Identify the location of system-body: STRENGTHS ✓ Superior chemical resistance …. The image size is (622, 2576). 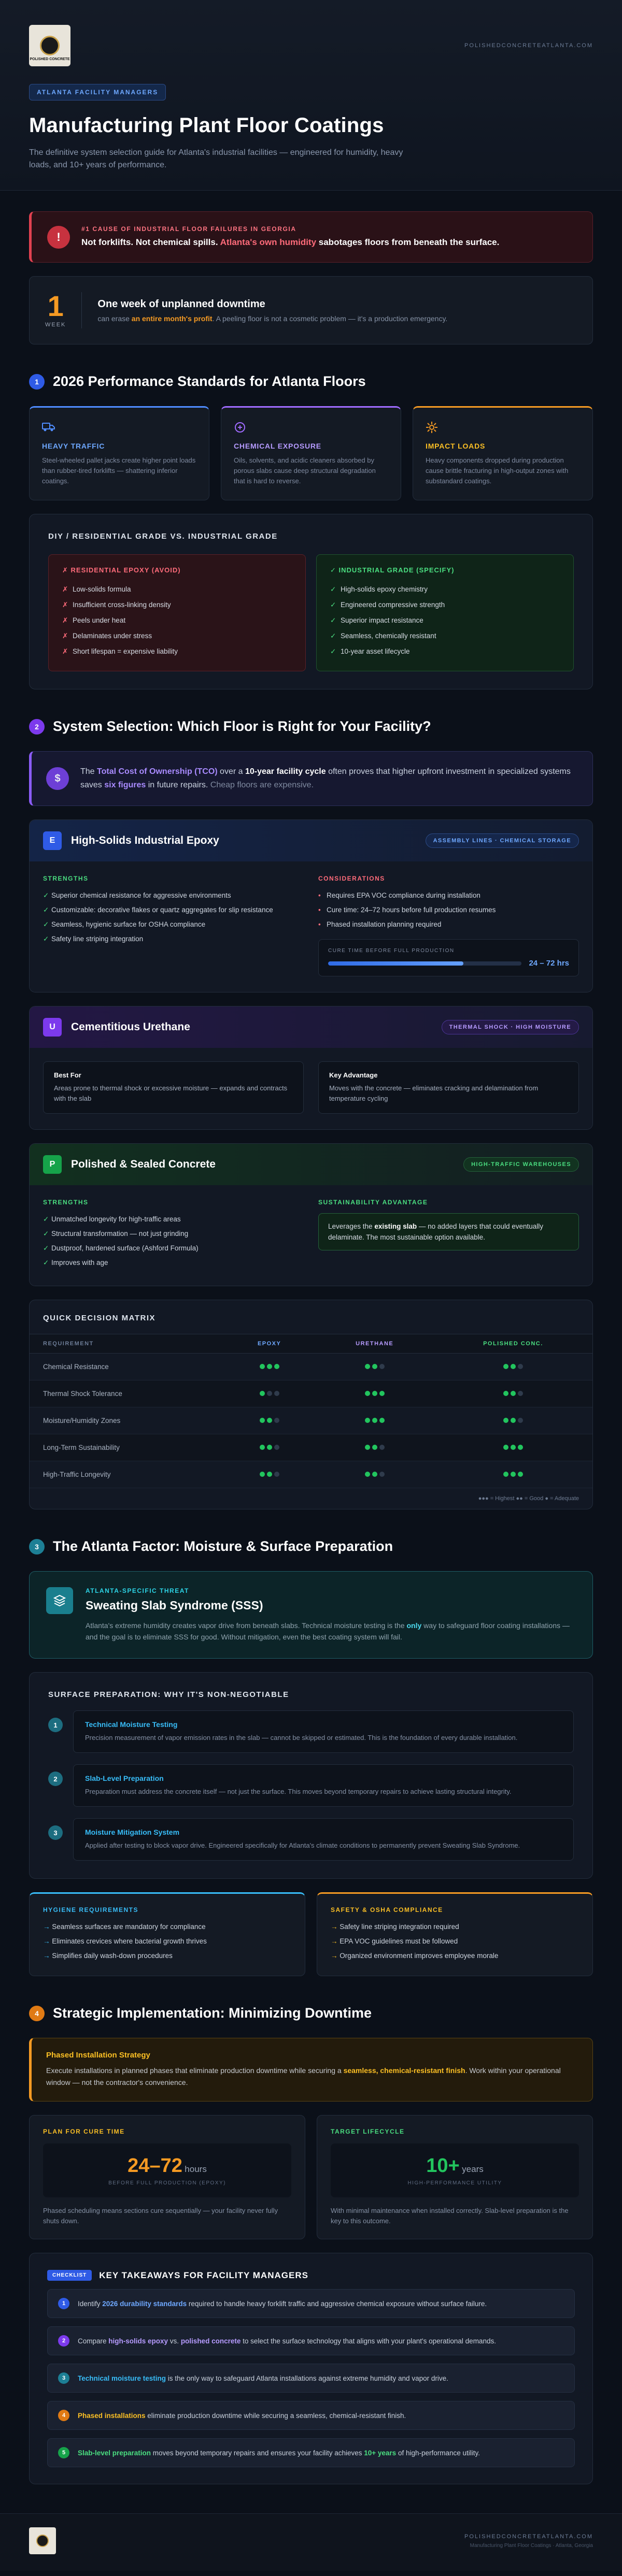
(311, 926).